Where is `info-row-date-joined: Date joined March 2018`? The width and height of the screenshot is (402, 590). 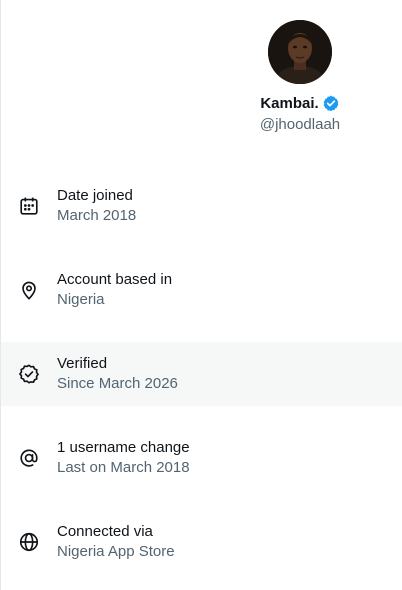
info-row-date-joined: Date joined March 2018 is located at coordinates (201, 206).